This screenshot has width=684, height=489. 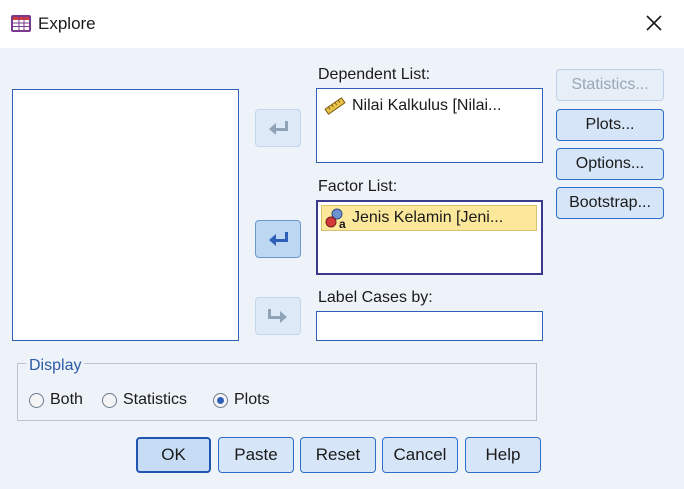 I want to click on radio-statistics-label: Statistics, so click(x=155, y=399).